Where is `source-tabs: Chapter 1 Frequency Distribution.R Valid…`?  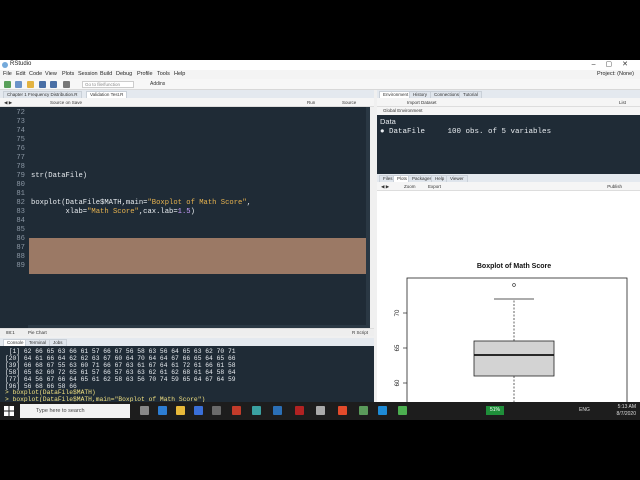
source-tabs: Chapter 1 Frequency Distribution.R Valid… is located at coordinates (187, 94).